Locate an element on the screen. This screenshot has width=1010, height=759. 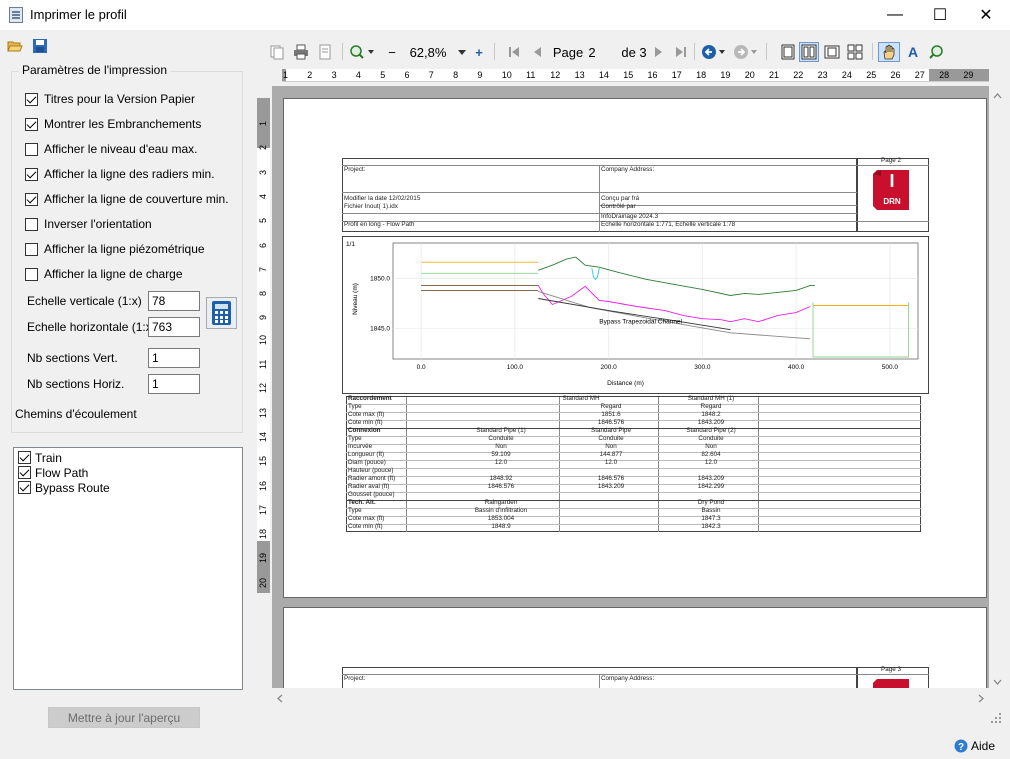
infodrainage-logo-icon: I DRN is located at coordinates (892, 190).